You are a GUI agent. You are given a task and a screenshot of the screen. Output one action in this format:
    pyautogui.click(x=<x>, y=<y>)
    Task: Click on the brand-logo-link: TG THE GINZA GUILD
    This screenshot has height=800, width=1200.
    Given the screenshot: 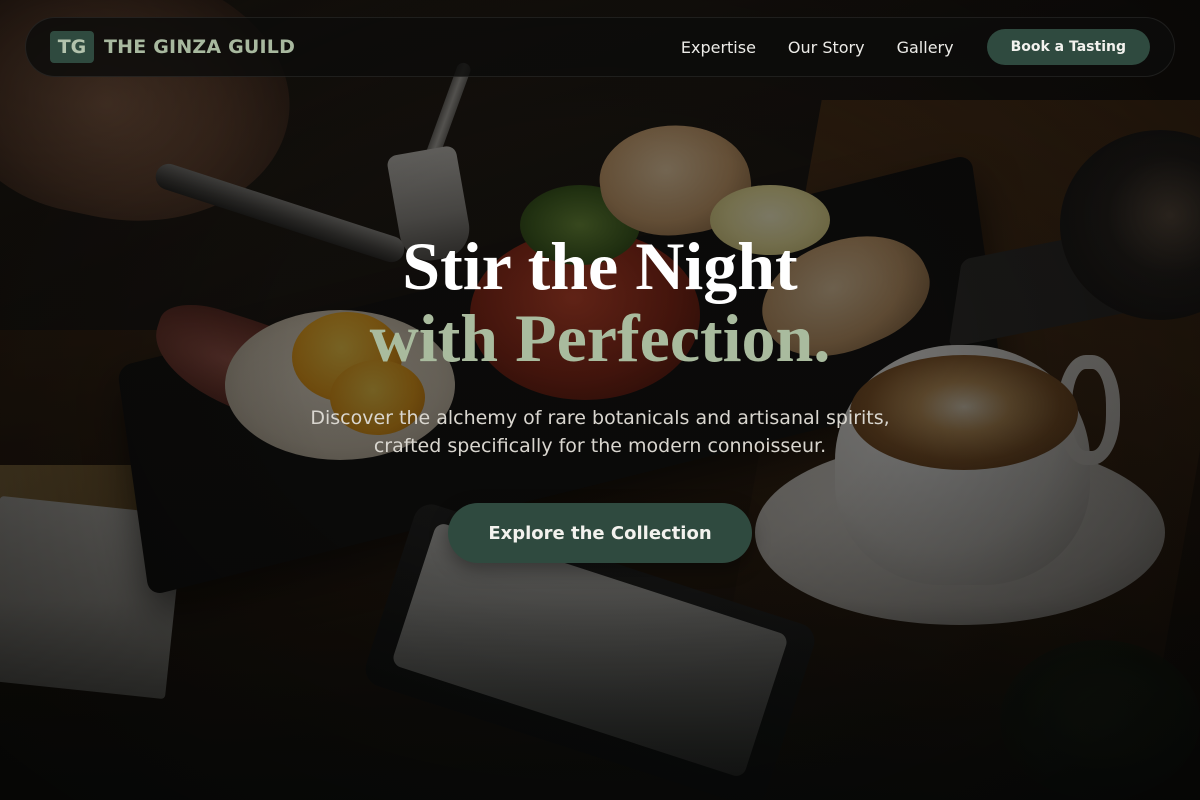 What is the action you would take?
    pyautogui.click(x=172, y=47)
    